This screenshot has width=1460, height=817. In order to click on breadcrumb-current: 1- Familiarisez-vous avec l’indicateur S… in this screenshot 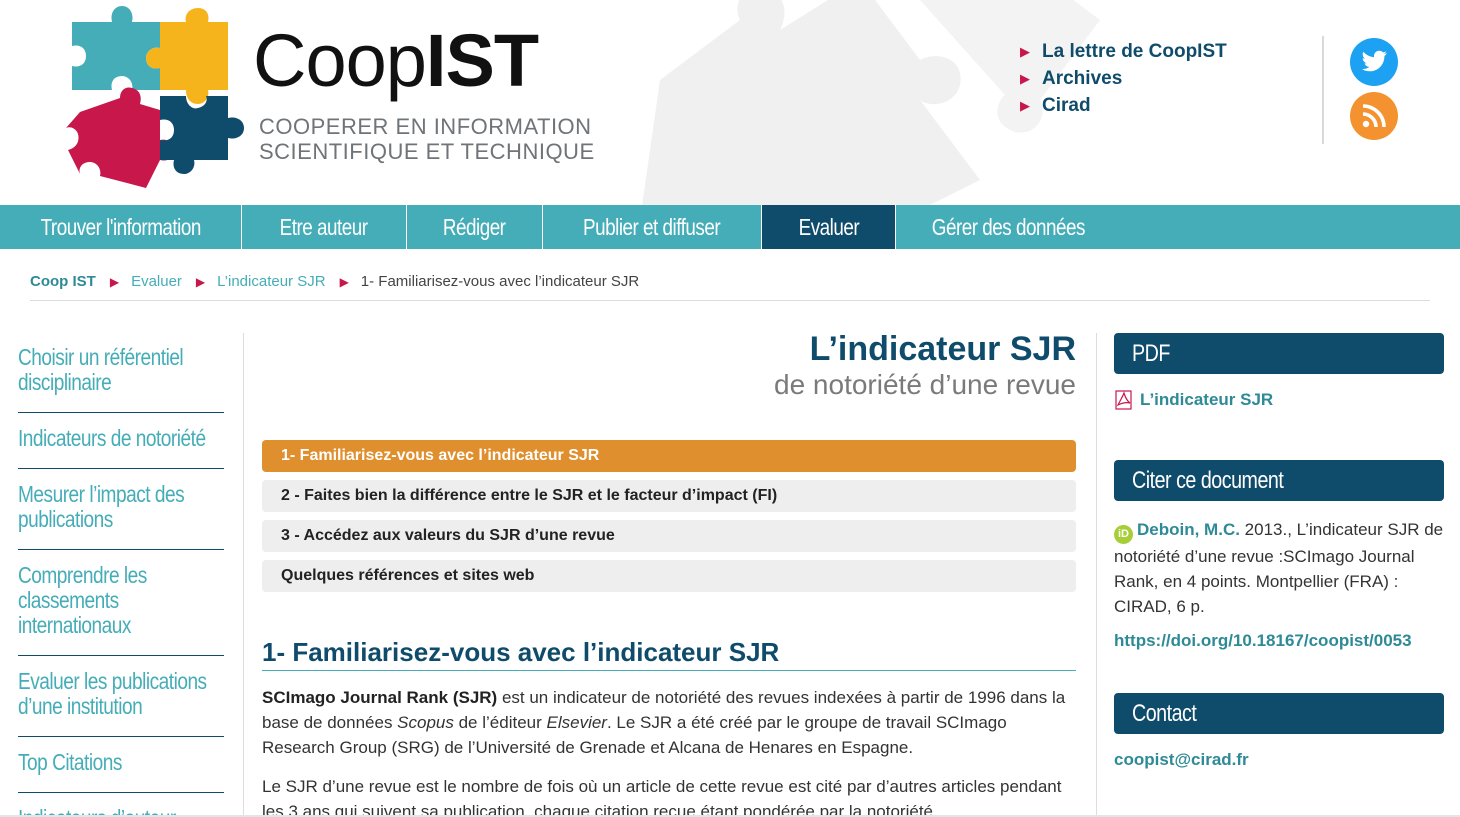, I will do `click(500, 281)`.